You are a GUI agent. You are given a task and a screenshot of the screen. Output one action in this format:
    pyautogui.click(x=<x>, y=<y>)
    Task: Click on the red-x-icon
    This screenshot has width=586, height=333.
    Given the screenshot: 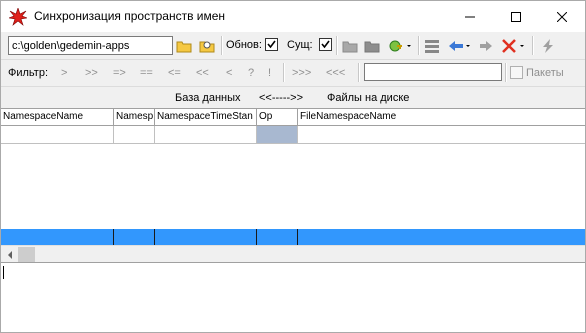 What is the action you would take?
    pyautogui.click(x=513, y=46)
    